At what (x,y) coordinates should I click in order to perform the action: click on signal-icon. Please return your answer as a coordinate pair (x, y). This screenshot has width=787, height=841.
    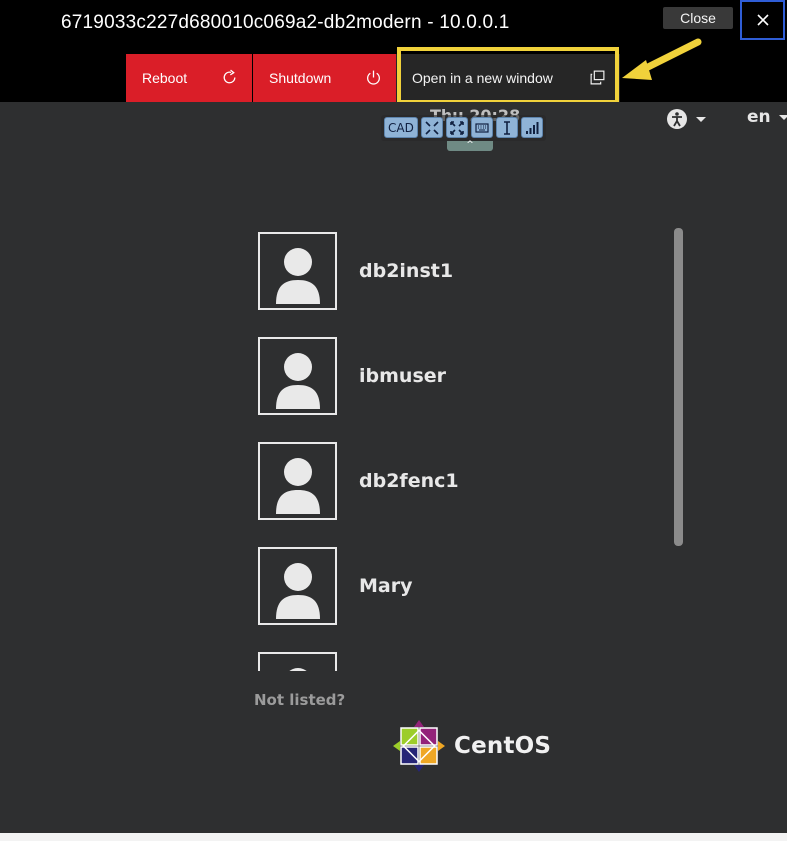
    Looking at the image, I should click on (532, 127).